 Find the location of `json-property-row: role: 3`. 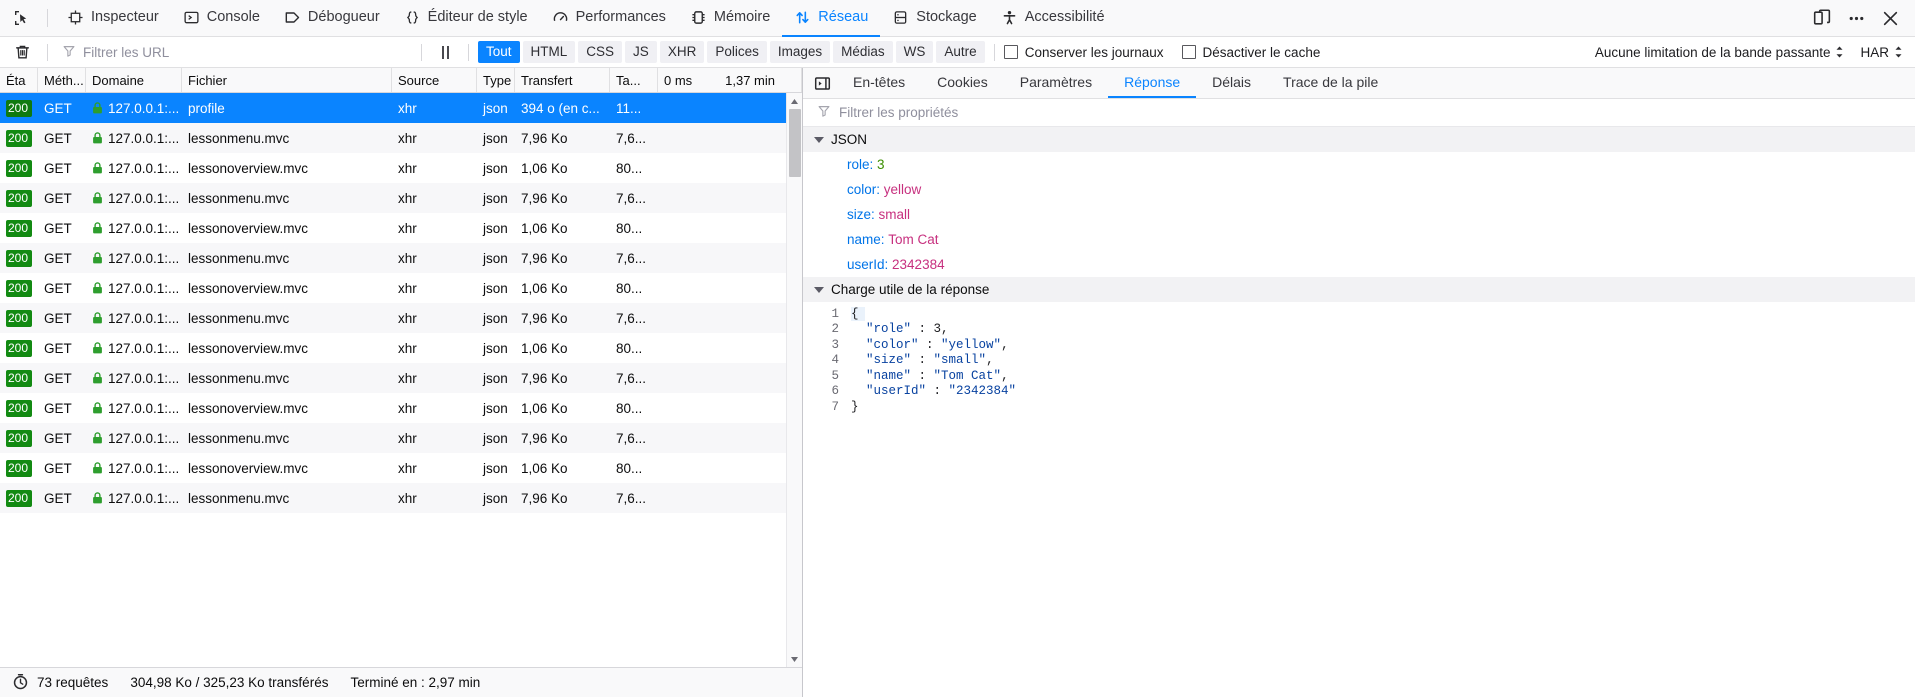

json-property-row: role: 3 is located at coordinates (1359, 164).